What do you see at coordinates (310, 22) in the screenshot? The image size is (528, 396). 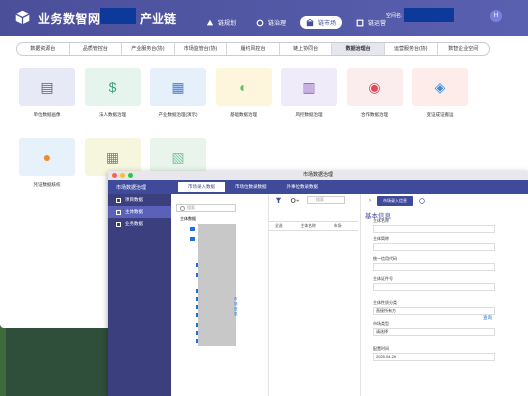 I see `market-icon` at bounding box center [310, 22].